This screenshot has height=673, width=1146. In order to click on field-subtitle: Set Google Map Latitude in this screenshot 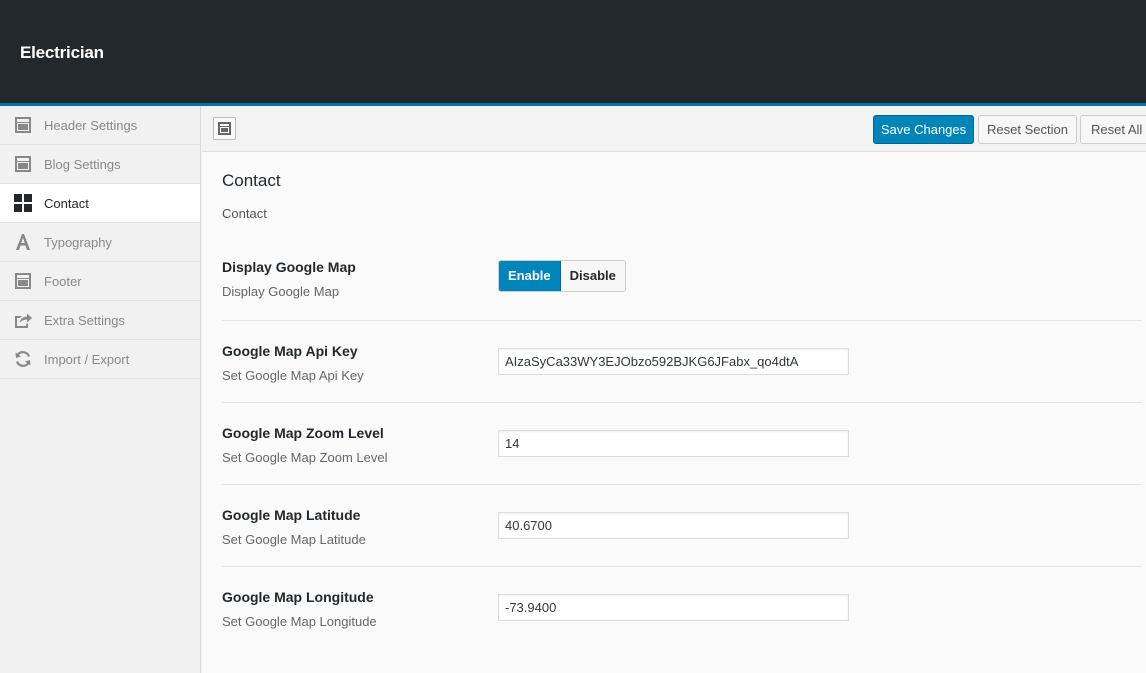, I will do `click(294, 539)`.